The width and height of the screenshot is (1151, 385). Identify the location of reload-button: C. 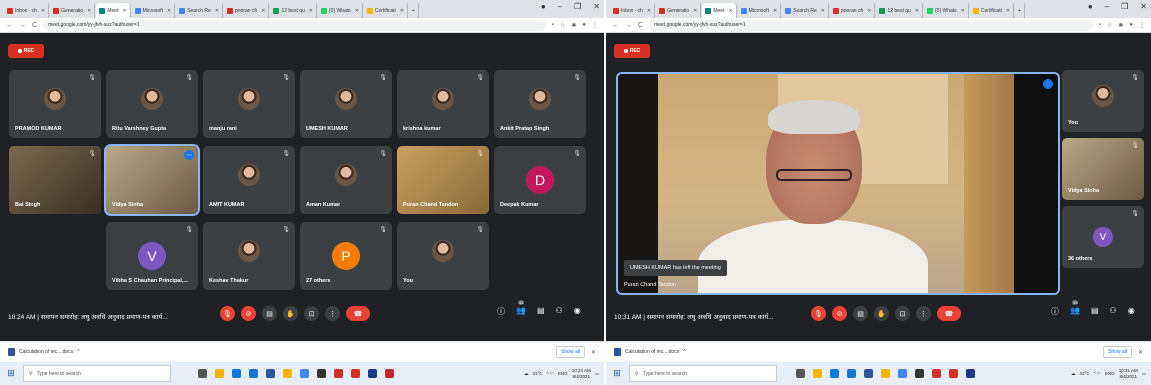
(34, 25).